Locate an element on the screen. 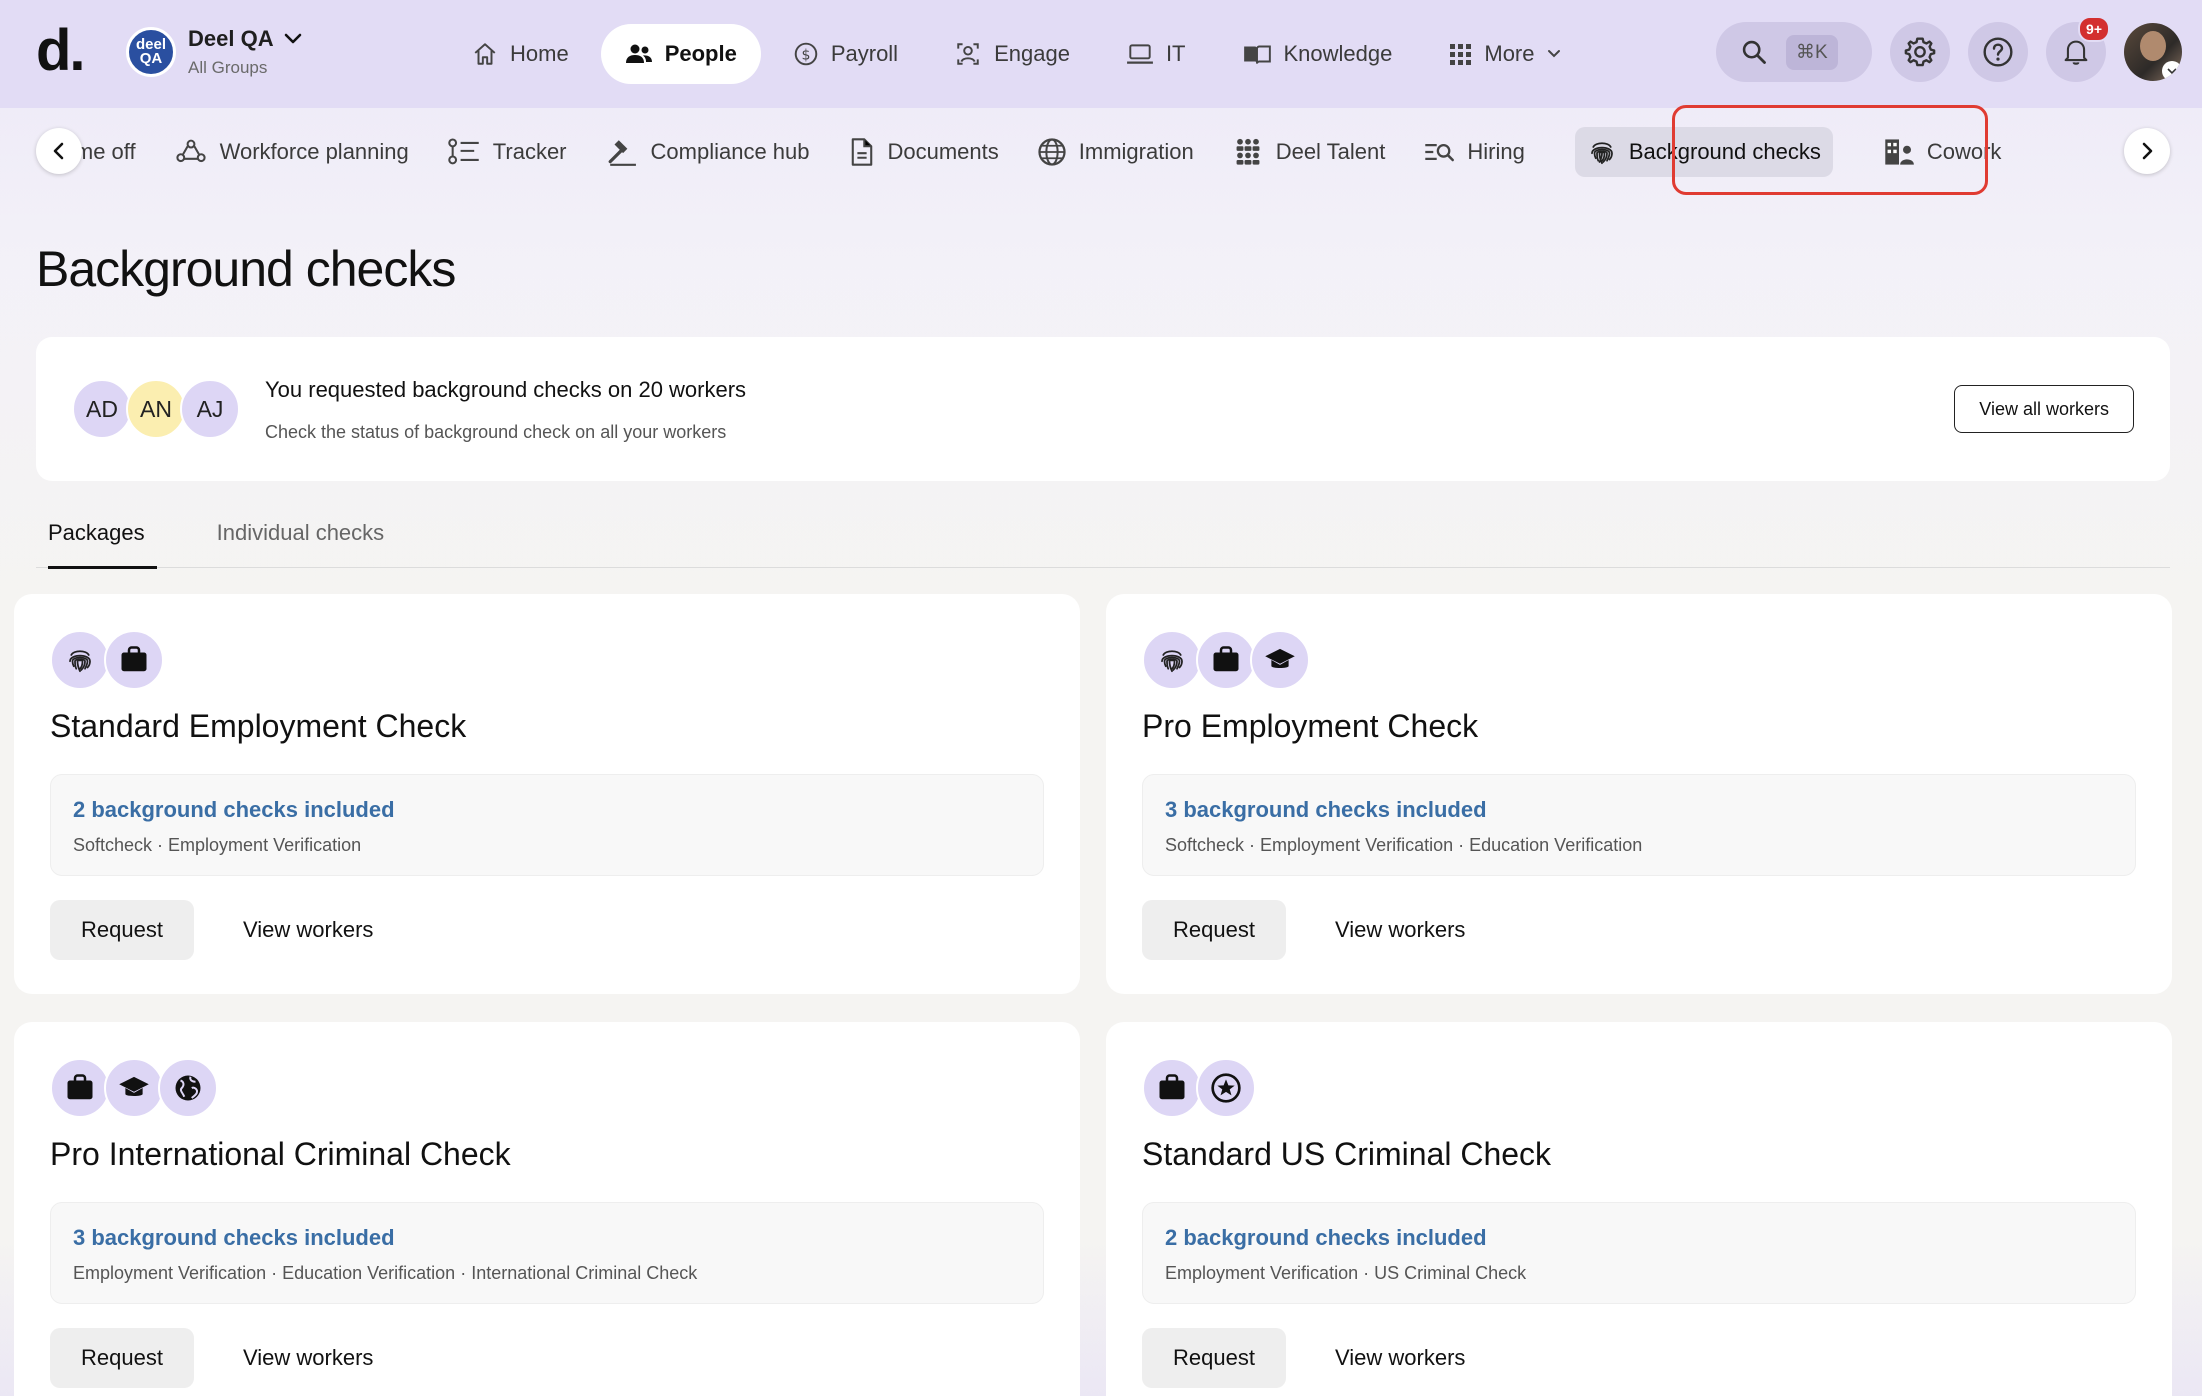  subnav-item-hiring: Hiring is located at coordinates (1473, 152).